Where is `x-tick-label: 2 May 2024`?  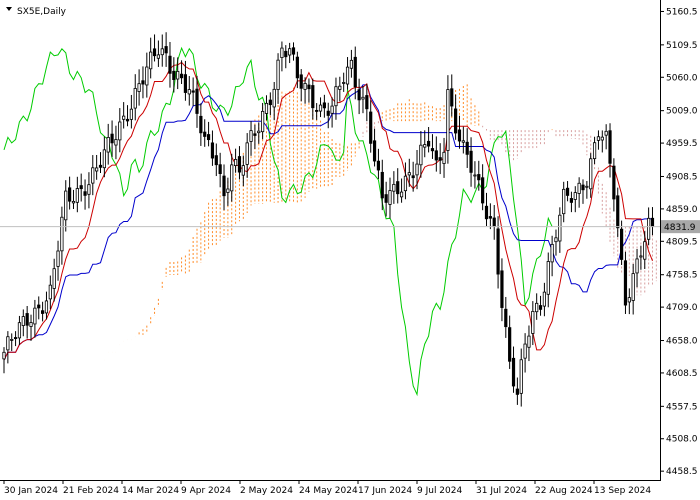 x-tick-label: 2 May 2024 is located at coordinates (266, 491).